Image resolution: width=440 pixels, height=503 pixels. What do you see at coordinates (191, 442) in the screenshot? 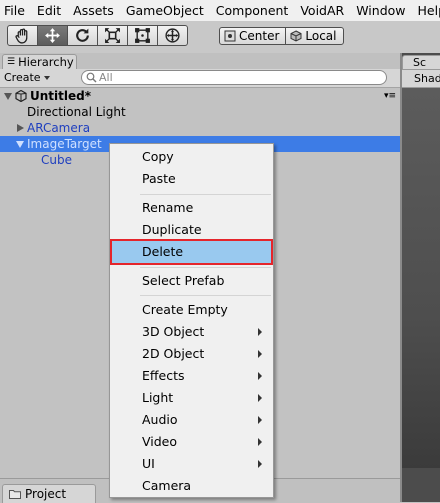
I see `menu-item-video: Video` at bounding box center [191, 442].